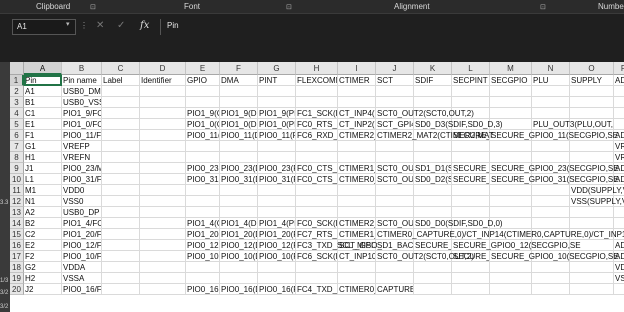  What do you see at coordinates (433, 245) in the screenshot?
I see `cell-K16: SECURE_G` at bounding box center [433, 245].